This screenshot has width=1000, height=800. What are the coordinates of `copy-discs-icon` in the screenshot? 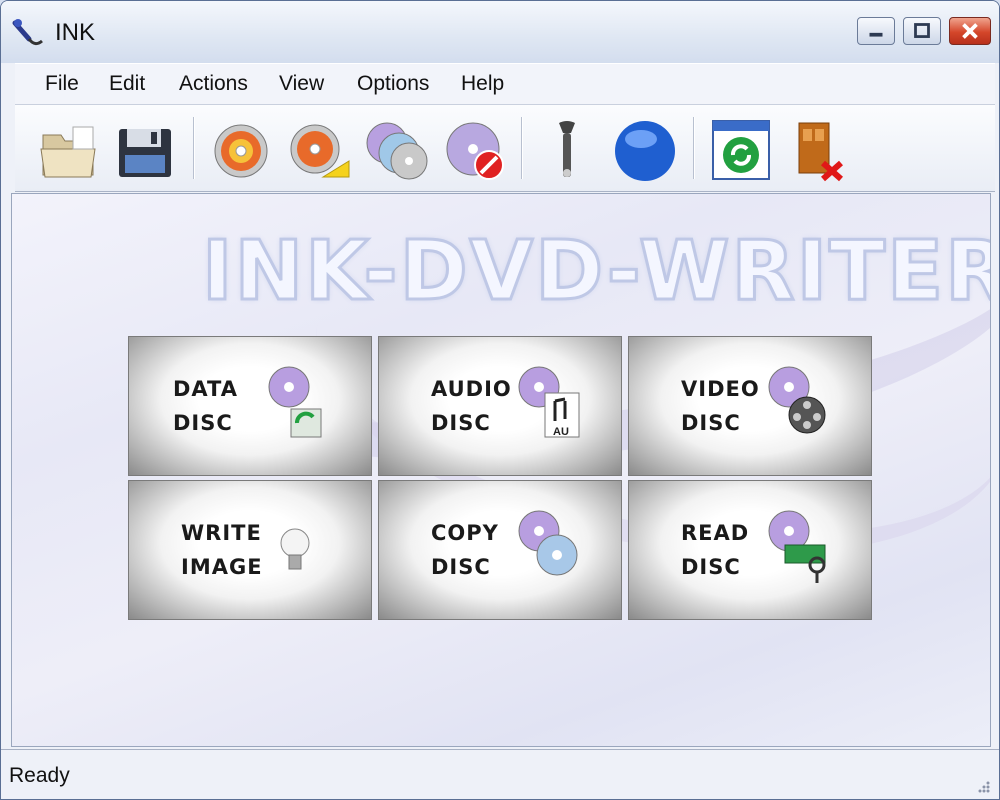 It's located at (397, 151).